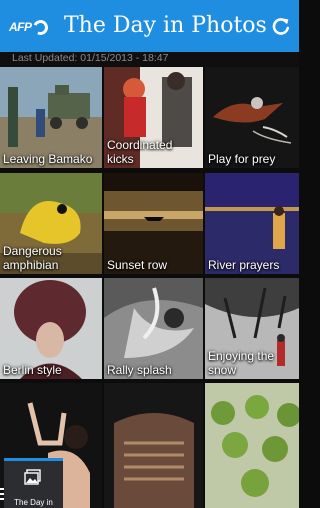 The image size is (320, 508). I want to click on tab-day-in-photos: The Day in, so click(33, 483).